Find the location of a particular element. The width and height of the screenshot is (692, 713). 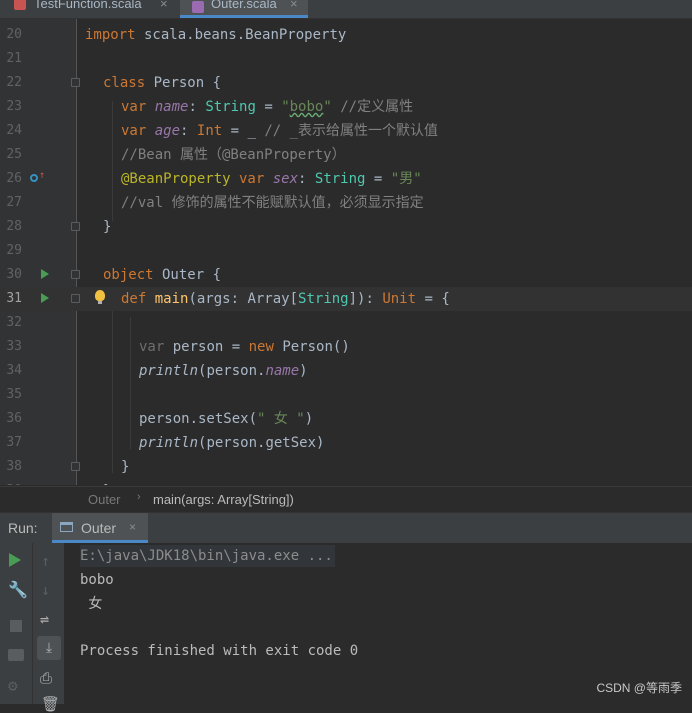

gear-icon: ⚙ is located at coordinates (17, 686).